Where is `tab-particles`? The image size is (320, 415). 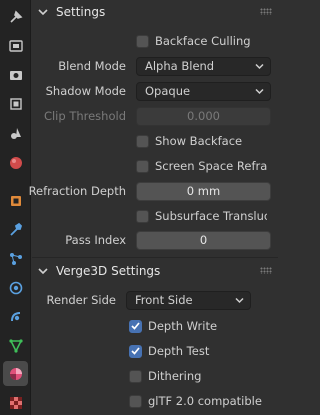 tab-particles is located at coordinates (15, 258).